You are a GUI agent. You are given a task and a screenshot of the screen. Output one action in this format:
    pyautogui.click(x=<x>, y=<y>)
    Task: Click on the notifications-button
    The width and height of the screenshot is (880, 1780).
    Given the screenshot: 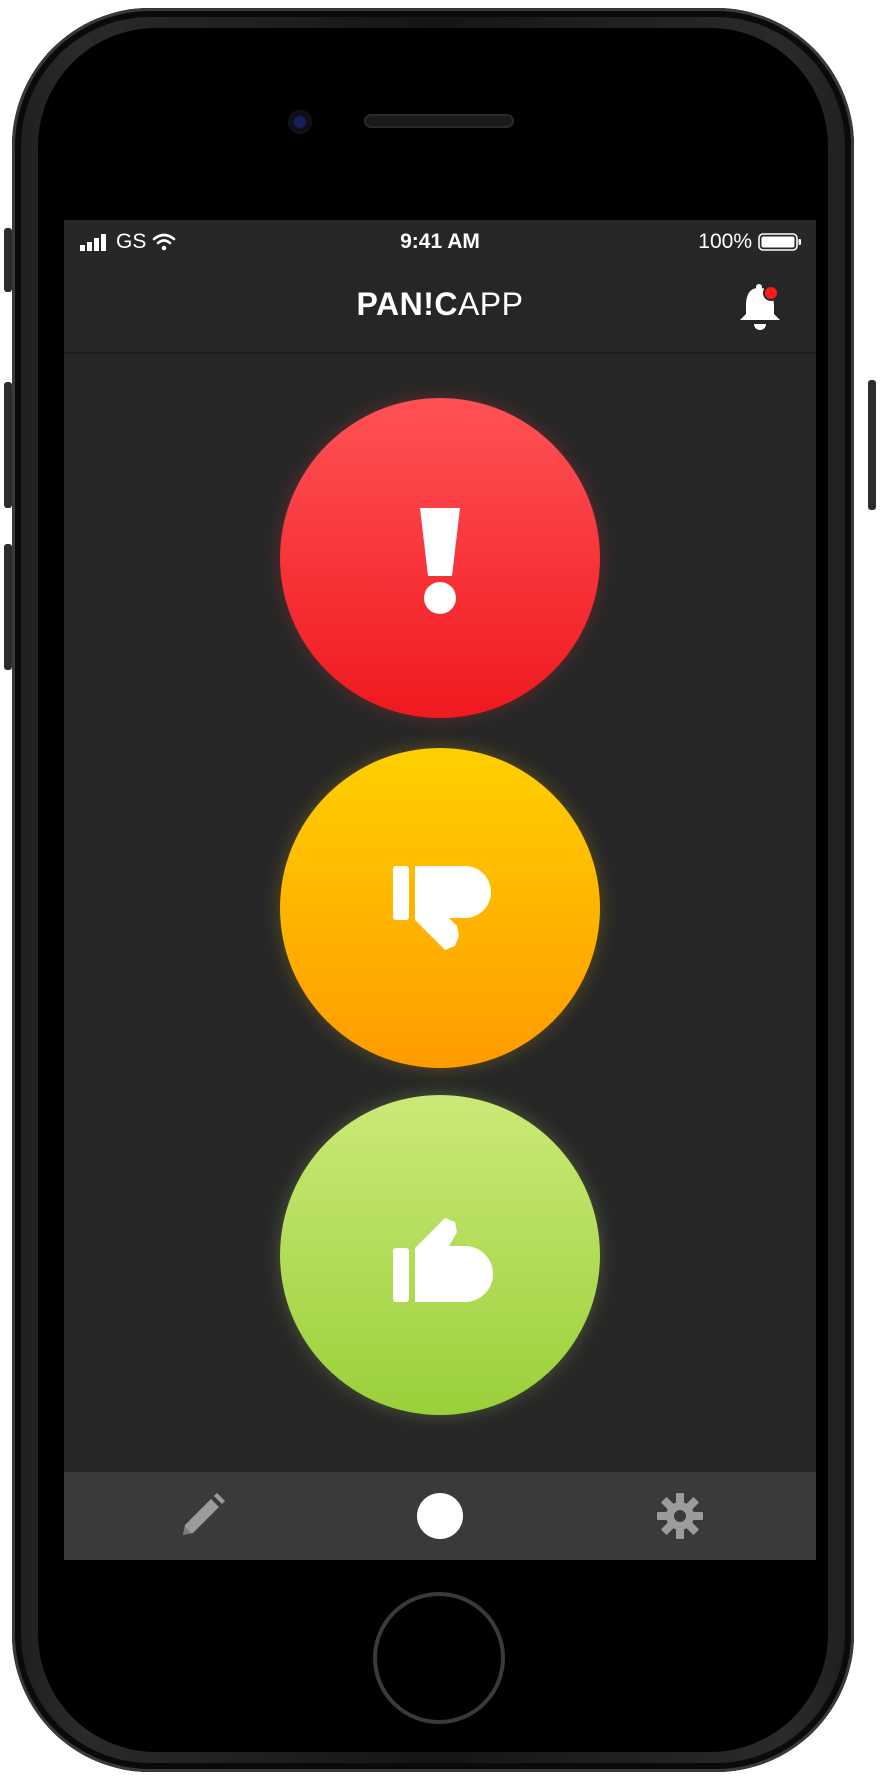 What is the action you would take?
    pyautogui.click(x=760, y=308)
    